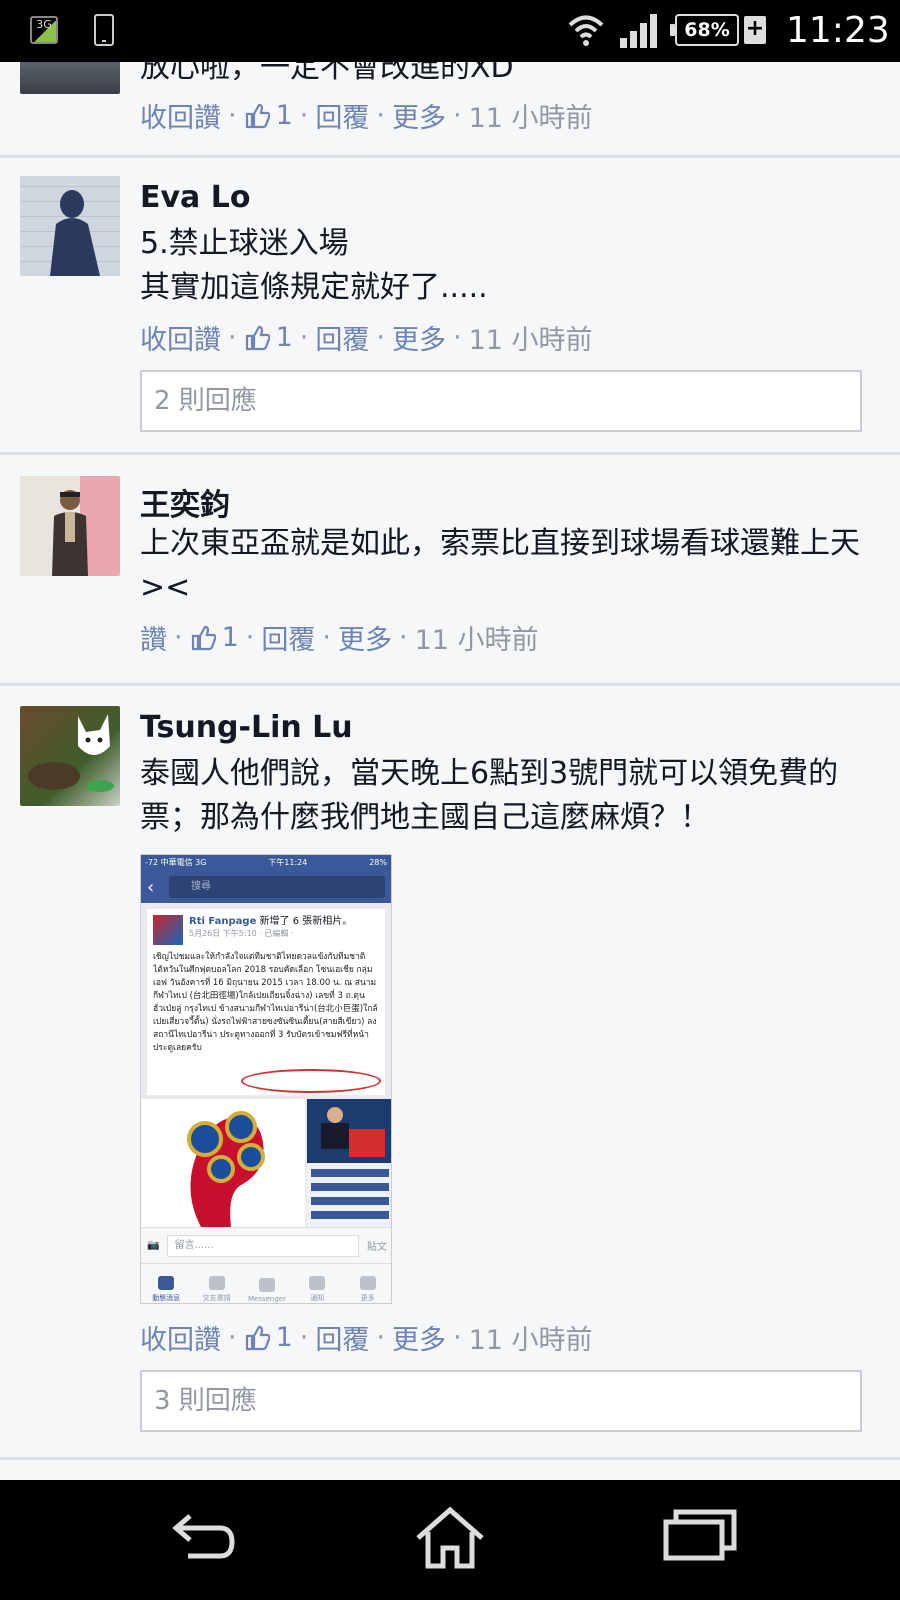 This screenshot has width=900, height=1600. I want to click on back-icon, so click(202, 1539).